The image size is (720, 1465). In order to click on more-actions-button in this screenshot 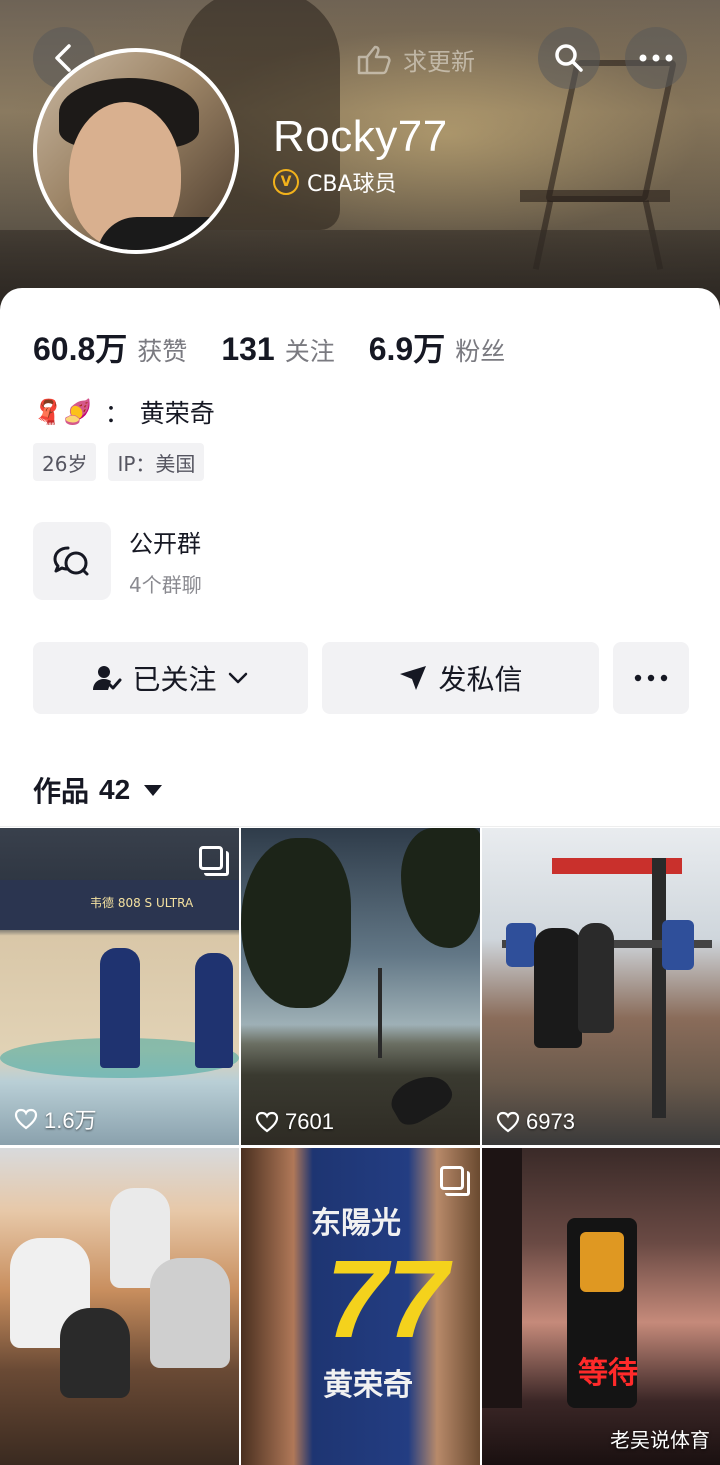, I will do `click(651, 678)`.